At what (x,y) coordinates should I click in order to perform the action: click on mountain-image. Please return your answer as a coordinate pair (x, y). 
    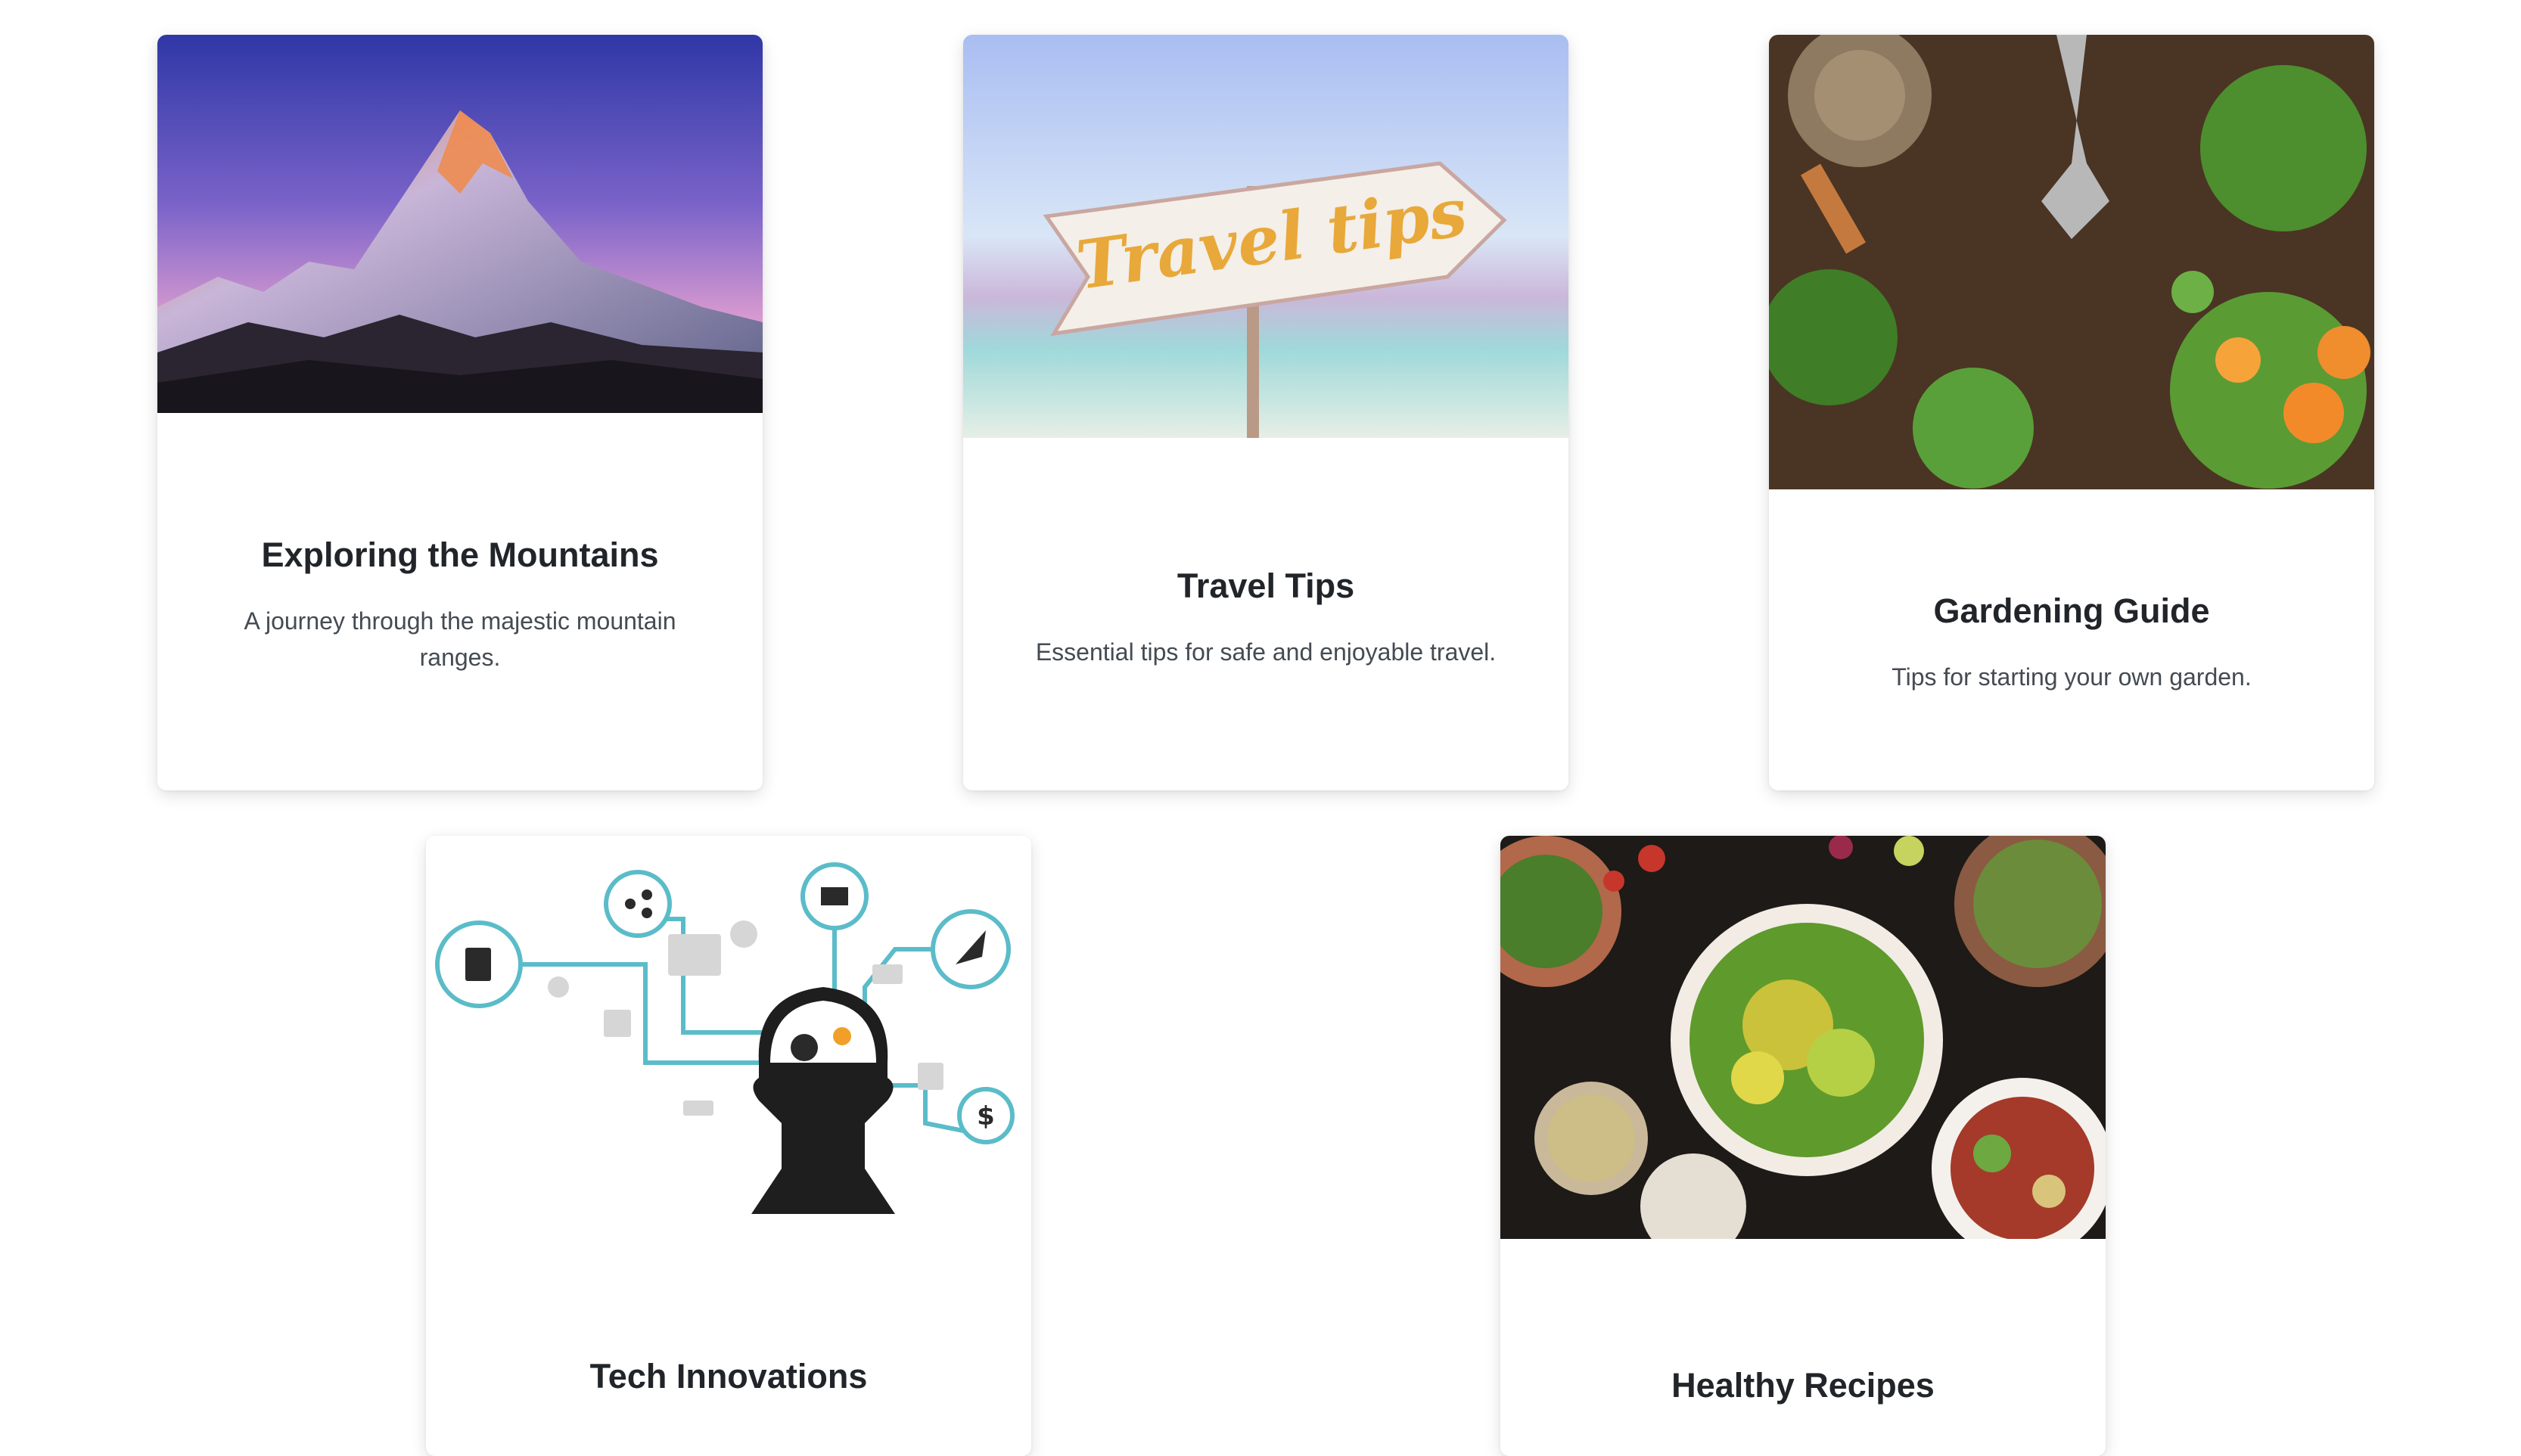
    Looking at the image, I should click on (460, 224).